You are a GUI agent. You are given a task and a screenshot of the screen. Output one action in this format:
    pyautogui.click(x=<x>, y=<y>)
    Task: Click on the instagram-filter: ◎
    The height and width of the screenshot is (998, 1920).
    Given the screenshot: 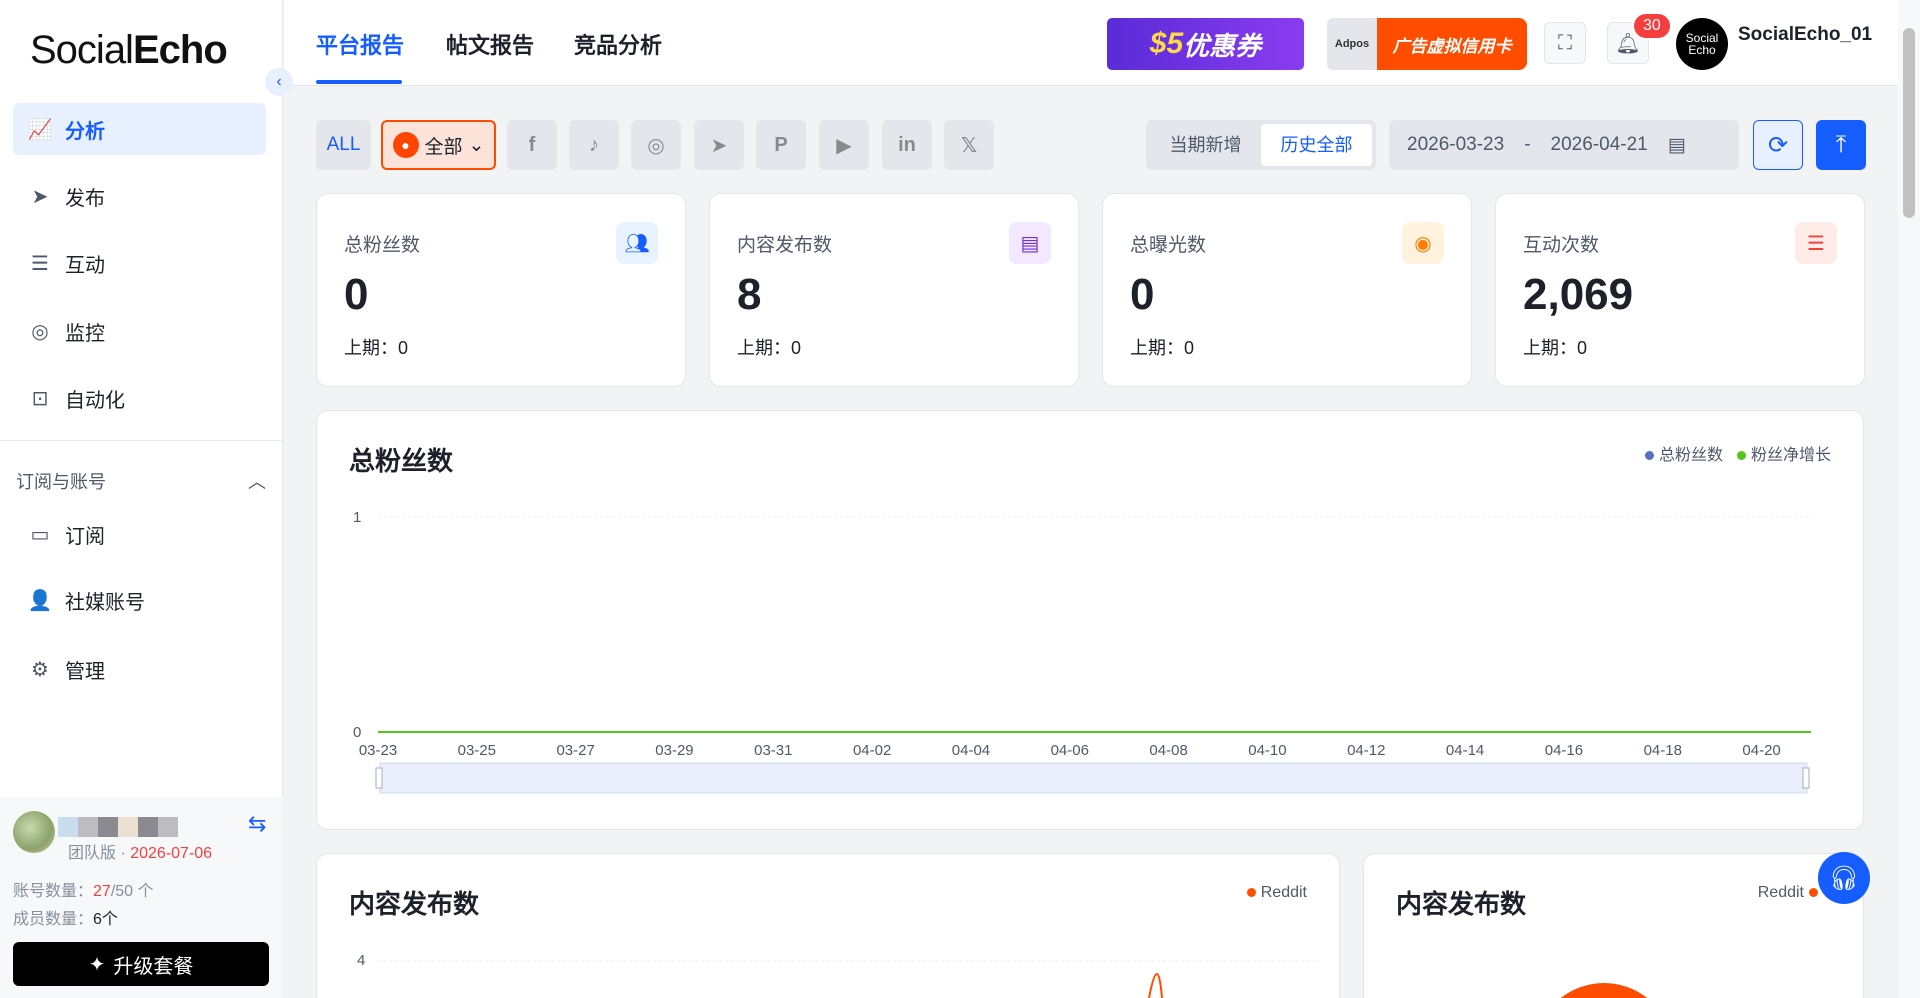 What is the action you would take?
    pyautogui.click(x=656, y=145)
    